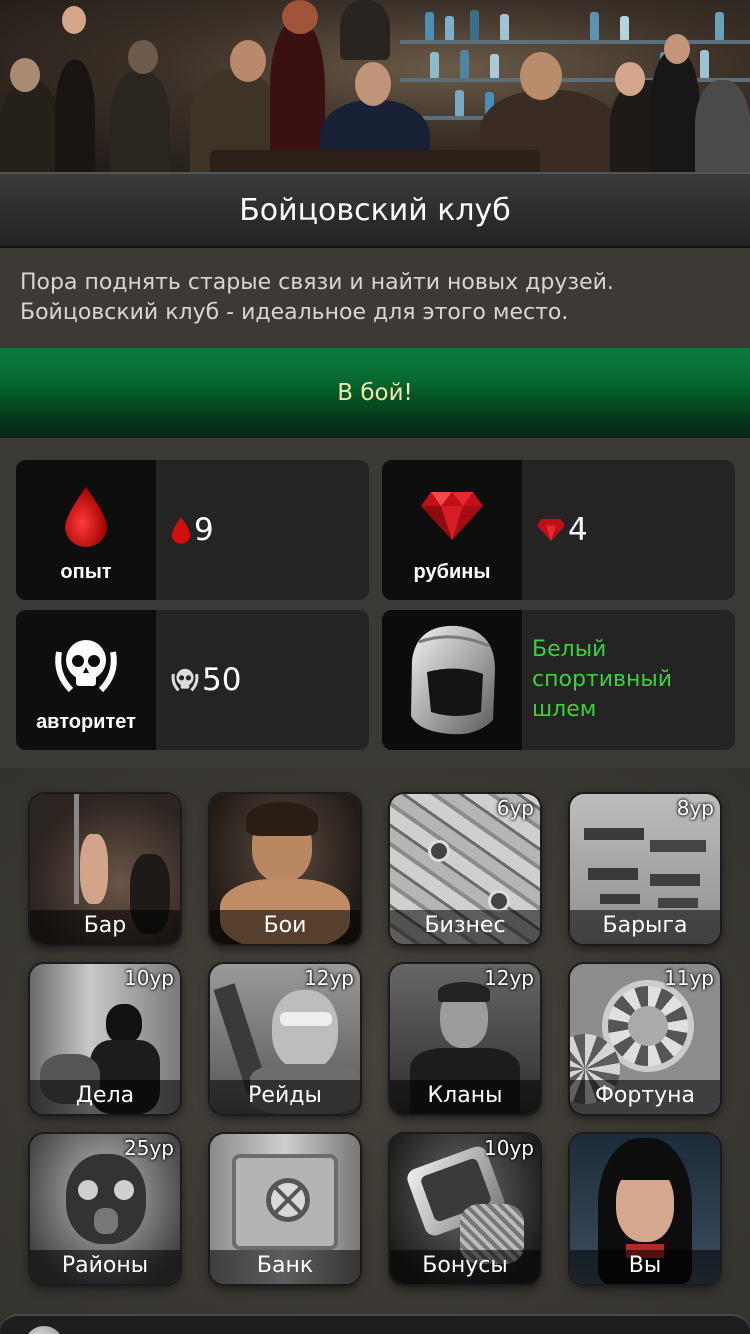 Image resolution: width=750 pixels, height=1334 pixels. What do you see at coordinates (375, 1324) in the screenshot?
I see `bottom-chat-bar` at bounding box center [375, 1324].